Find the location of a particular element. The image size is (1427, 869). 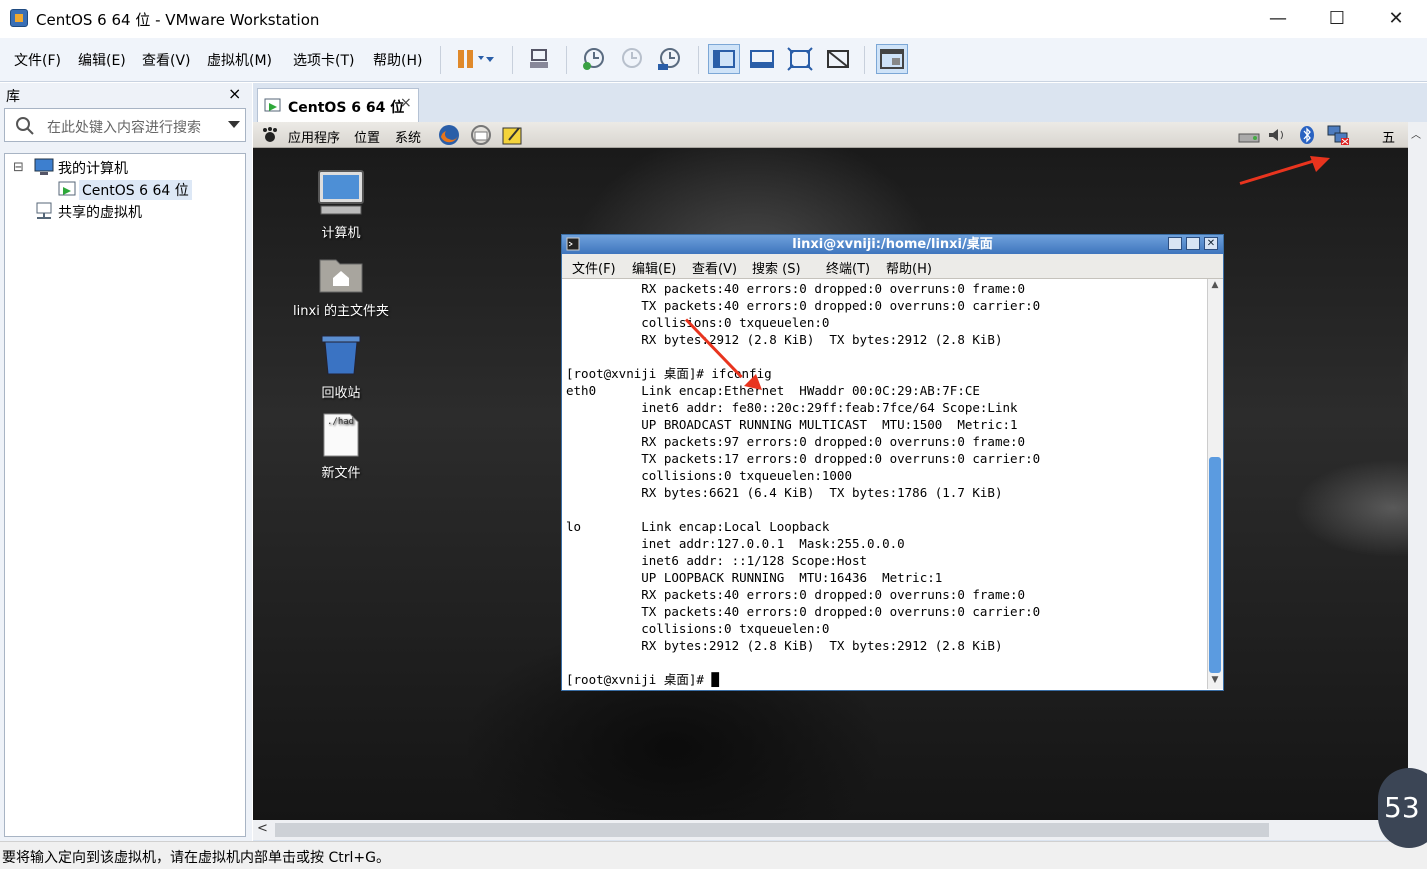

menu-view: 查看(V) is located at coordinates (166, 60).